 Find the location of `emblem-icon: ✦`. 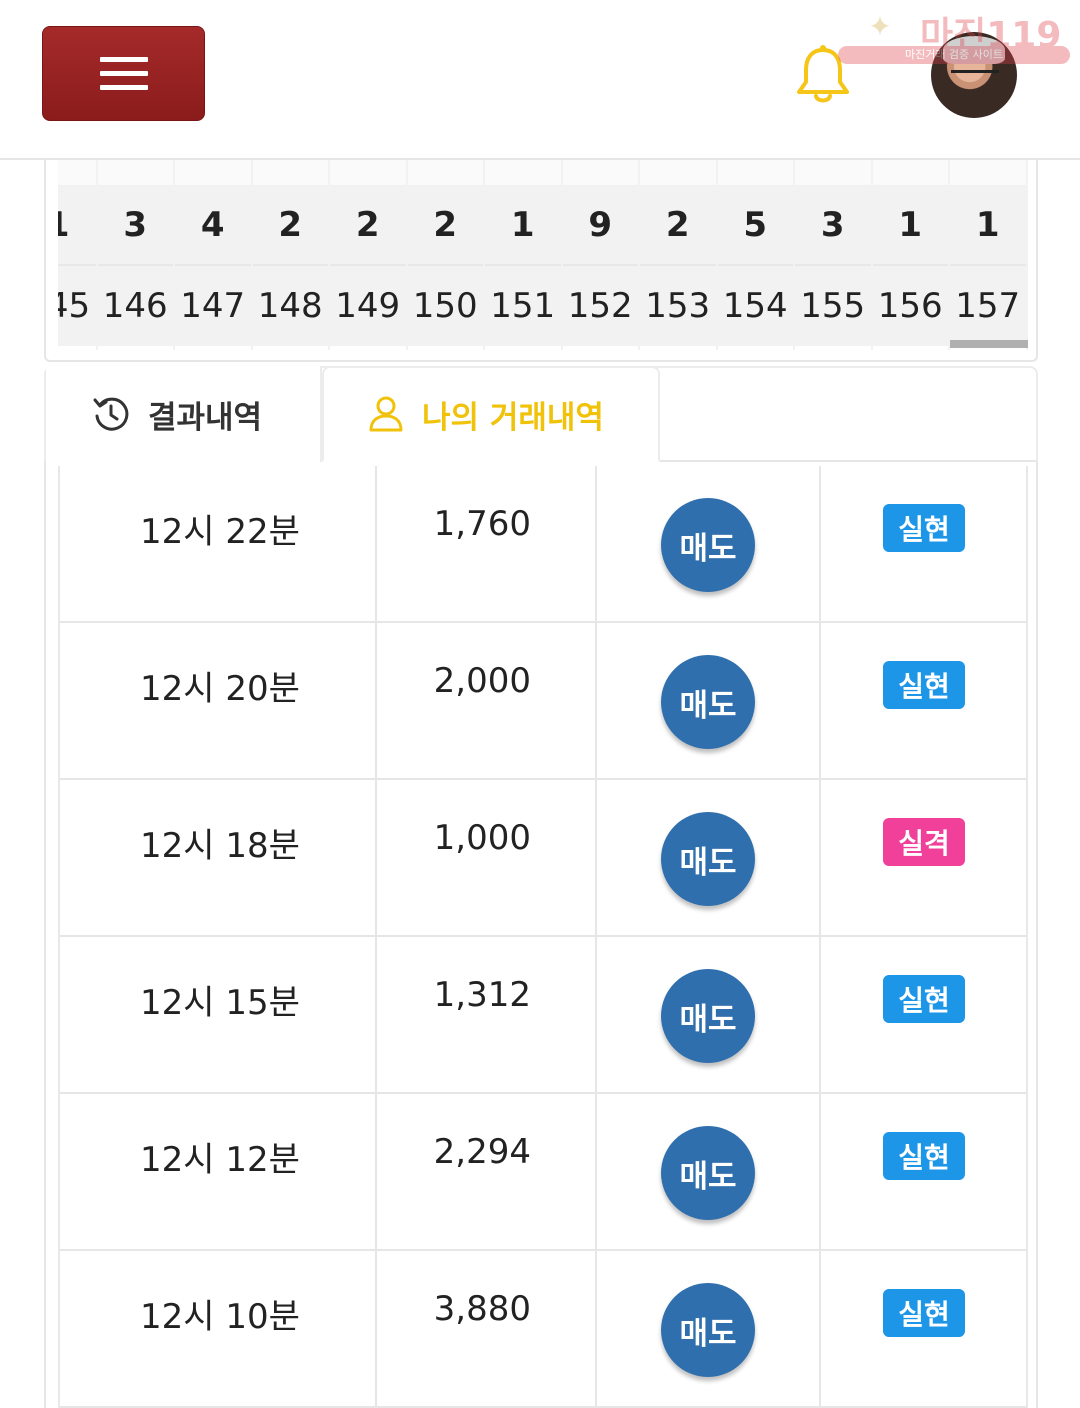

emblem-icon: ✦ is located at coordinates (880, 26).